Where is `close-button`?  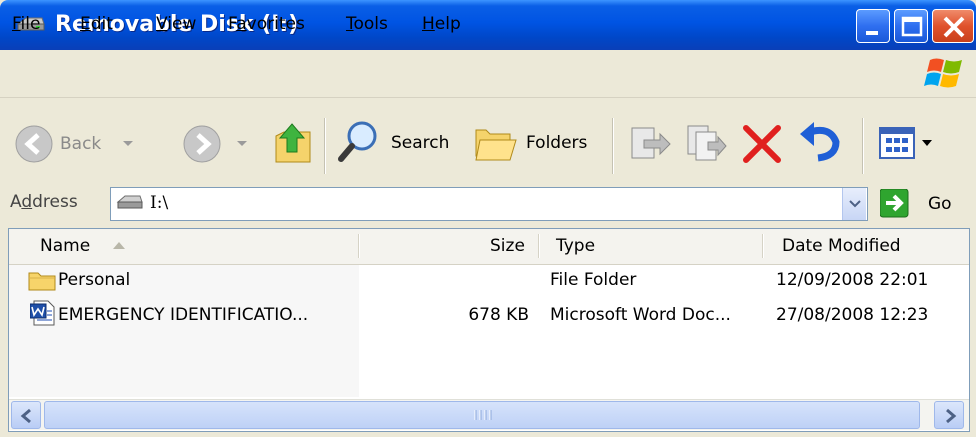
close-button is located at coordinates (953, 26).